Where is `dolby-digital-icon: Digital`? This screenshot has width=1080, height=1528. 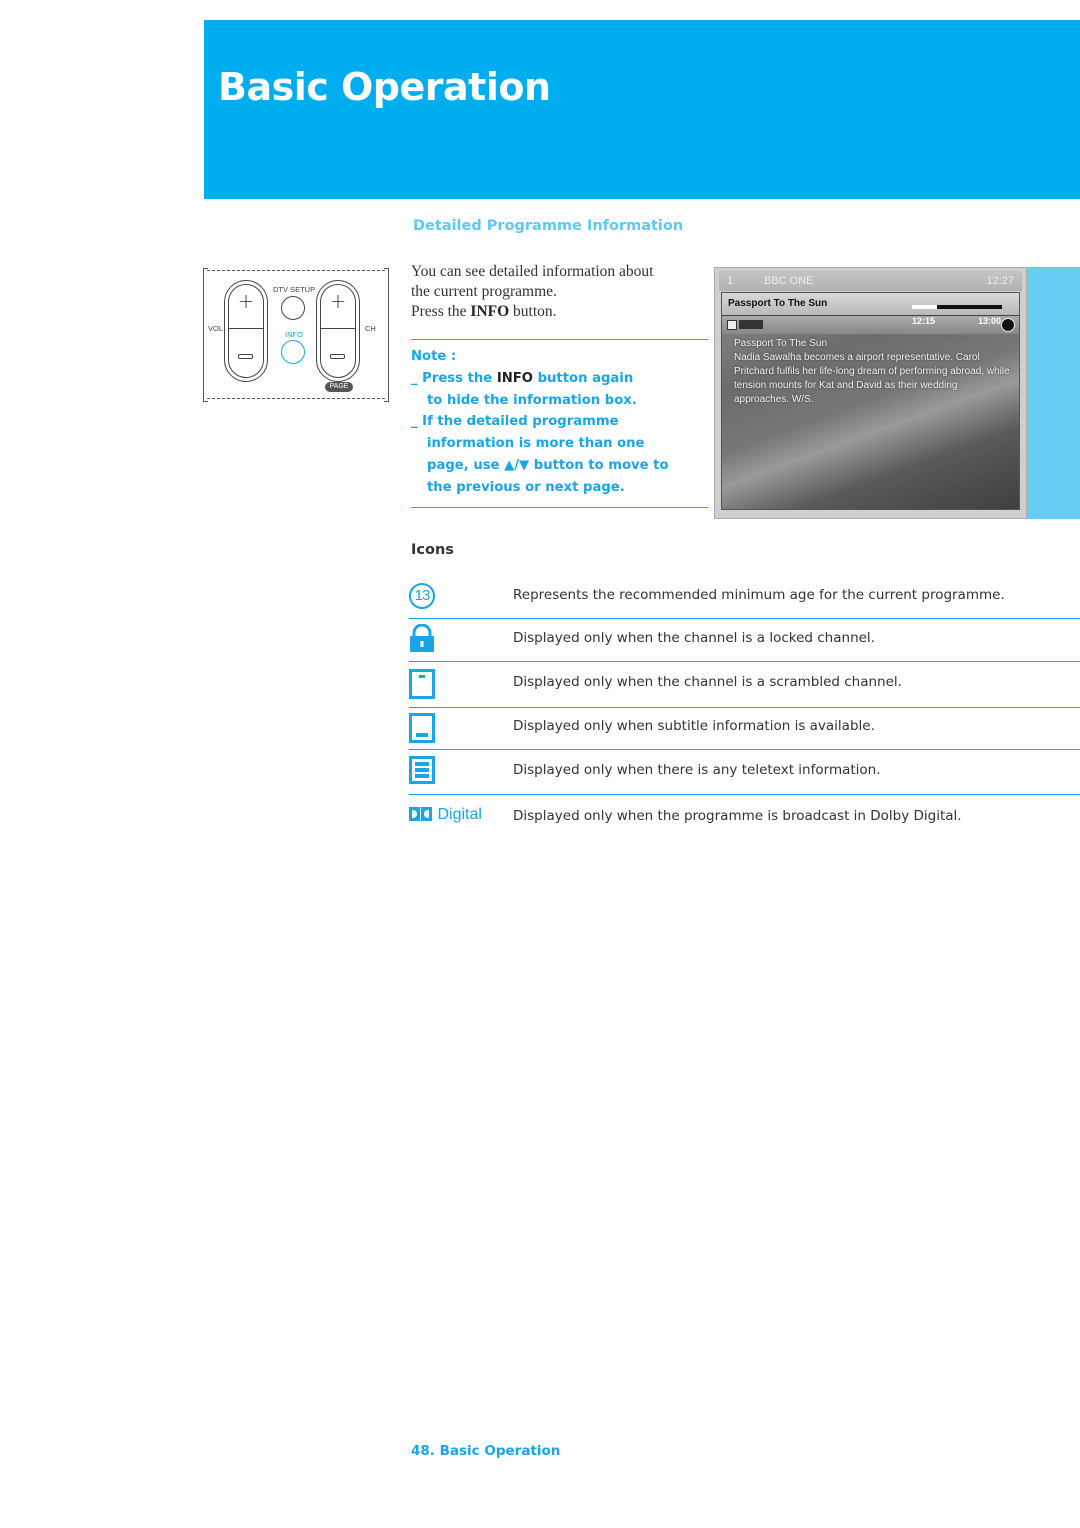 dolby-digital-icon: Digital is located at coordinates (445, 816).